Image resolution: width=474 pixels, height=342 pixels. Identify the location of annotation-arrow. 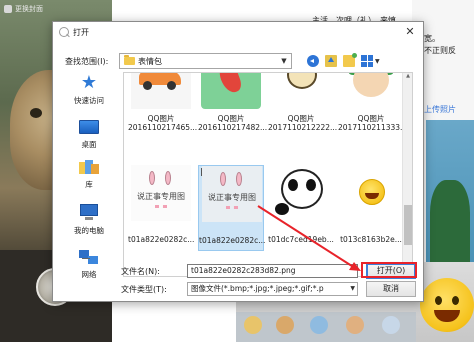
(309, 238).